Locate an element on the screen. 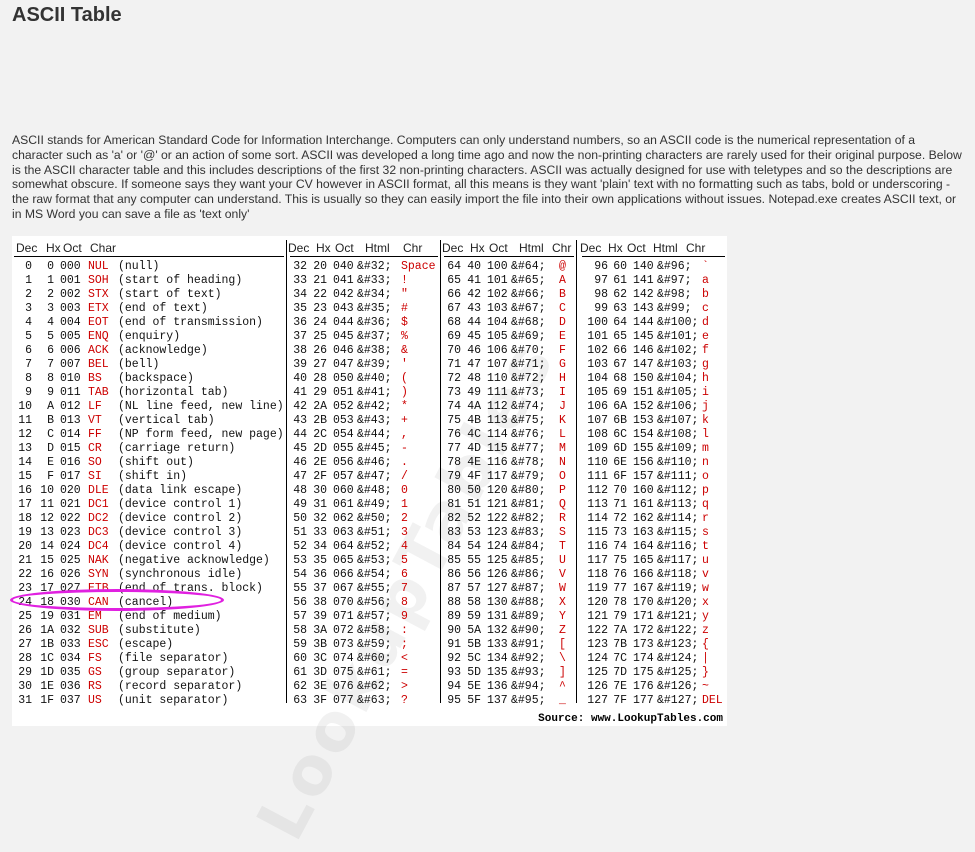 The image size is (975, 852). hex-cell: 46 is located at coordinates (474, 350).